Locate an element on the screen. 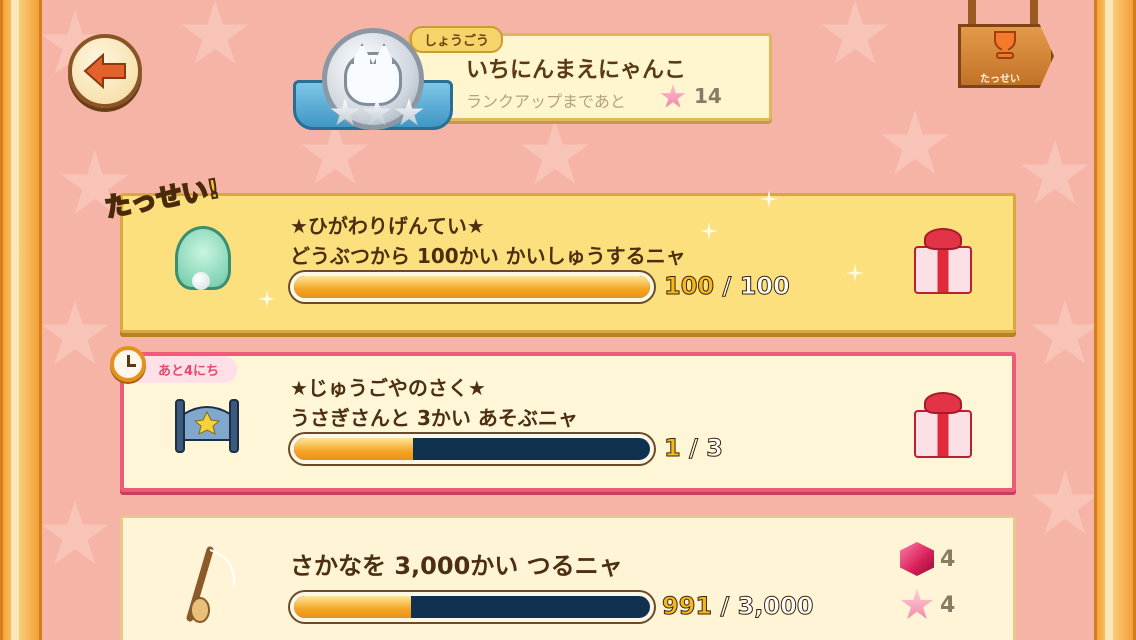 This screenshot has height=640, width=1136. progress-max: 100 is located at coordinates (764, 286).